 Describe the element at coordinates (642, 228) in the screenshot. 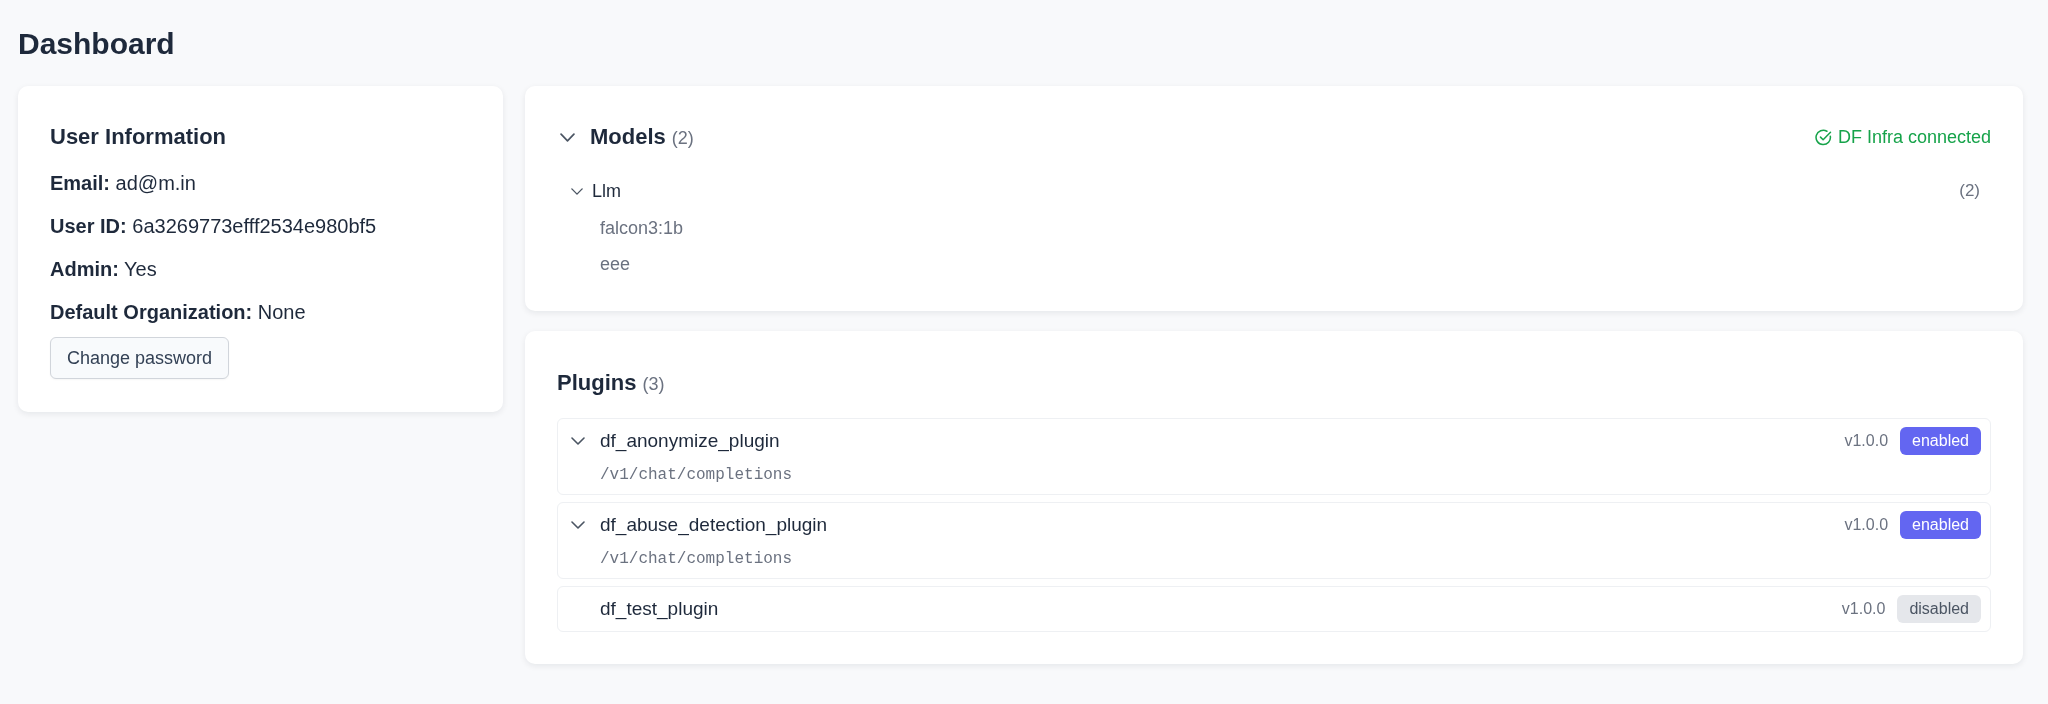

I see `model-item: falcon3:1b` at that location.